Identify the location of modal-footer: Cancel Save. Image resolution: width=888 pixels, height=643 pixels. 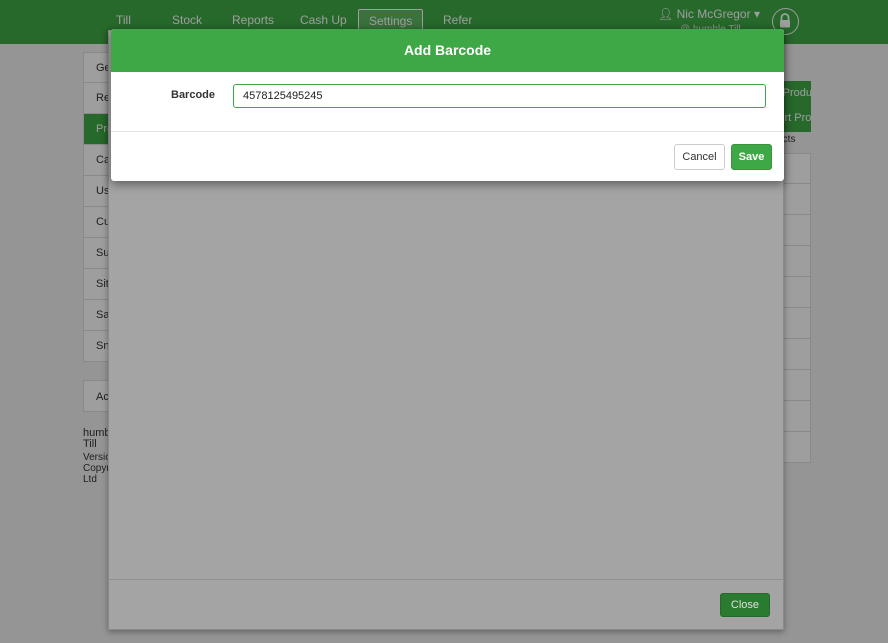
(447, 156).